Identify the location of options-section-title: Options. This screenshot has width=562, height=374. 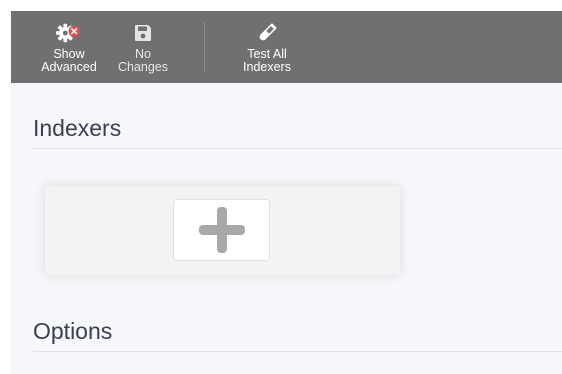
(73, 331).